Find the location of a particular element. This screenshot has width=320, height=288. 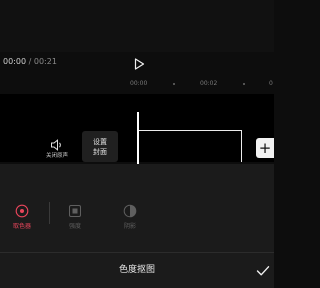

total-time: 00:21 is located at coordinates (45, 61).